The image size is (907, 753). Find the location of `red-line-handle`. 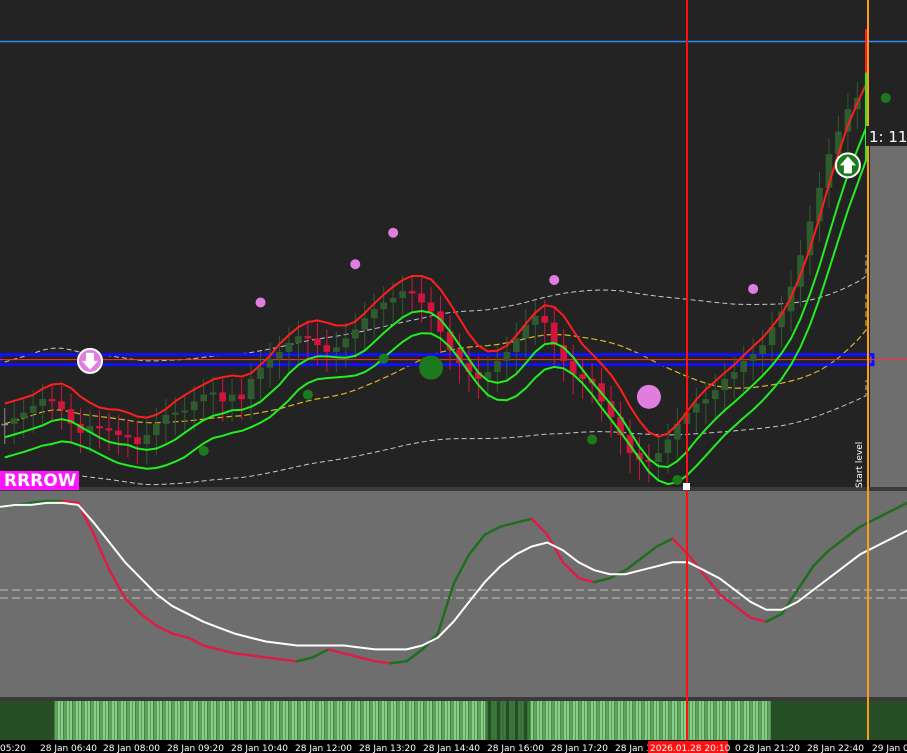

red-line-handle is located at coordinates (686, 486).